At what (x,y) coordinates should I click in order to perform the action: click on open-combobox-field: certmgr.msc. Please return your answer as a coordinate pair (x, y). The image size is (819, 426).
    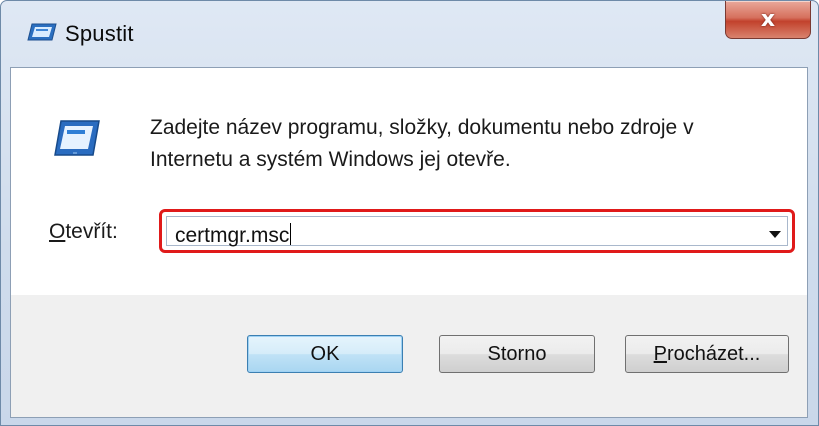
    Looking at the image, I should click on (477, 232).